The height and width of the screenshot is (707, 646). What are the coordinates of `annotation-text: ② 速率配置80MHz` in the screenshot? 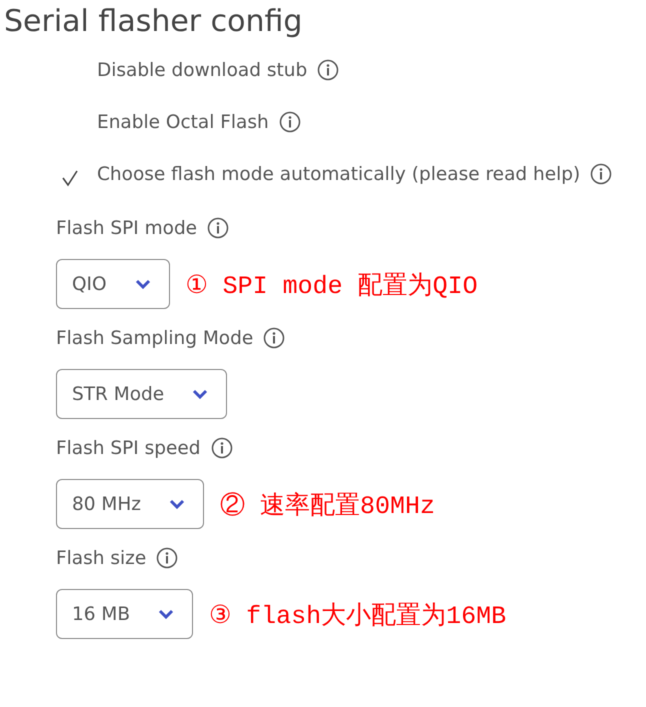 It's located at (328, 505).